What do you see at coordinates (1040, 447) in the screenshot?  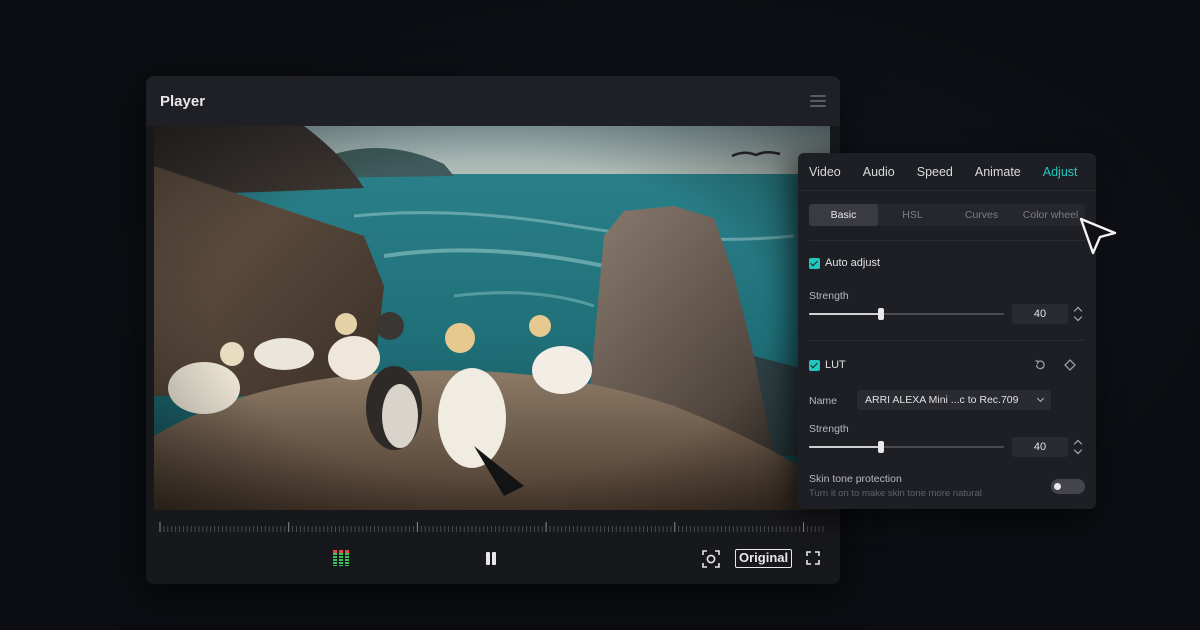 I see `lut-strength-input: 40` at bounding box center [1040, 447].